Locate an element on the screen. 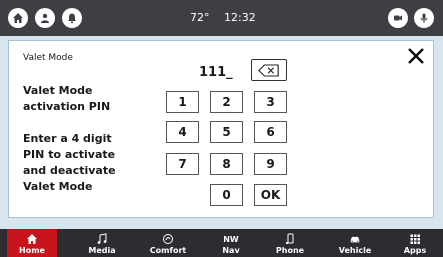 This screenshot has width=443, height=257. notifications-status-button is located at coordinates (72, 18).